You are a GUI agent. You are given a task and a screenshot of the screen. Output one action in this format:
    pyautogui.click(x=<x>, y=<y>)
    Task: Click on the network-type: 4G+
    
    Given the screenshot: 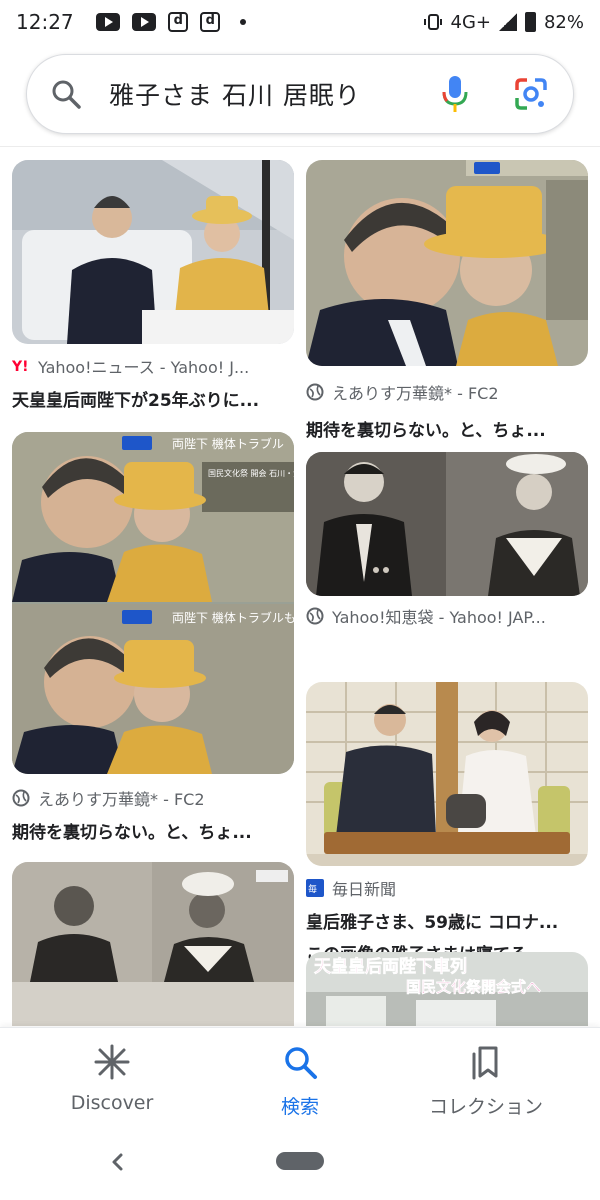 What is the action you would take?
    pyautogui.click(x=470, y=22)
    